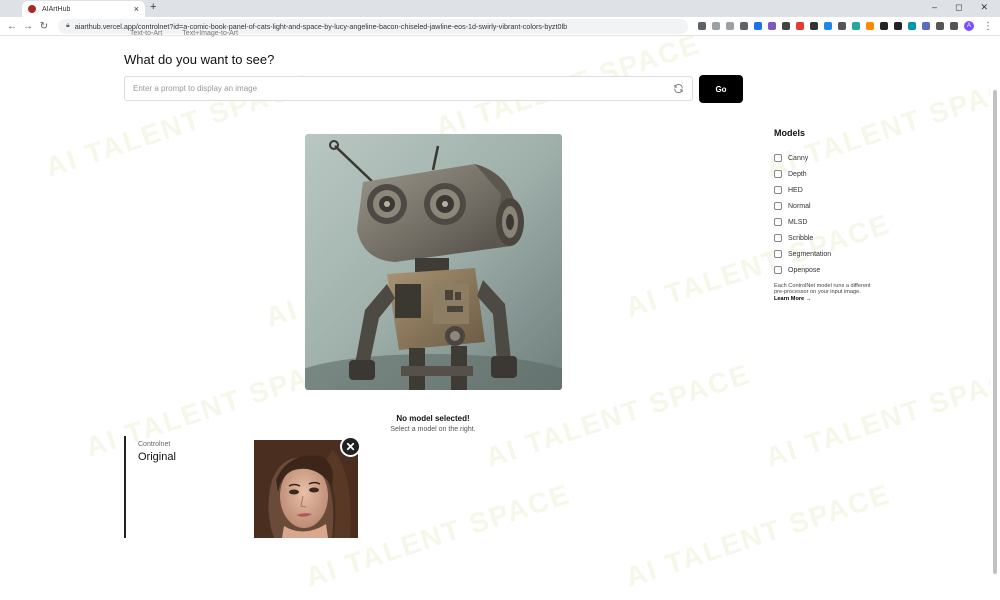 This screenshot has height=600, width=1000. Describe the element at coordinates (210, 33) in the screenshot. I see `tab-text-image-to-art: Text+Image-to-Art` at that location.